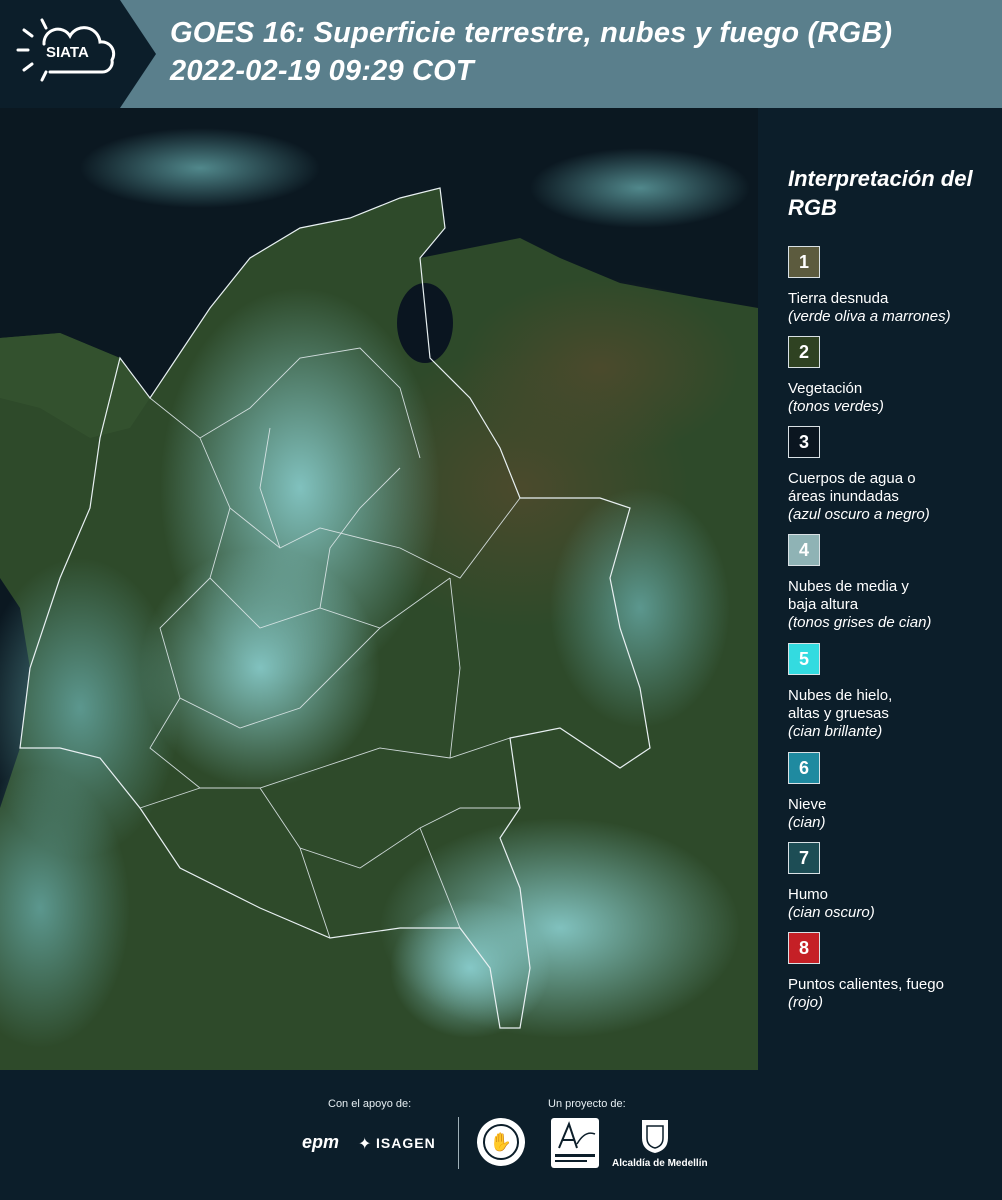 The width and height of the screenshot is (1002, 1200). I want to click on legend-item-8: 8 Puntos calientes, fuego (rojo), so click(893, 972).